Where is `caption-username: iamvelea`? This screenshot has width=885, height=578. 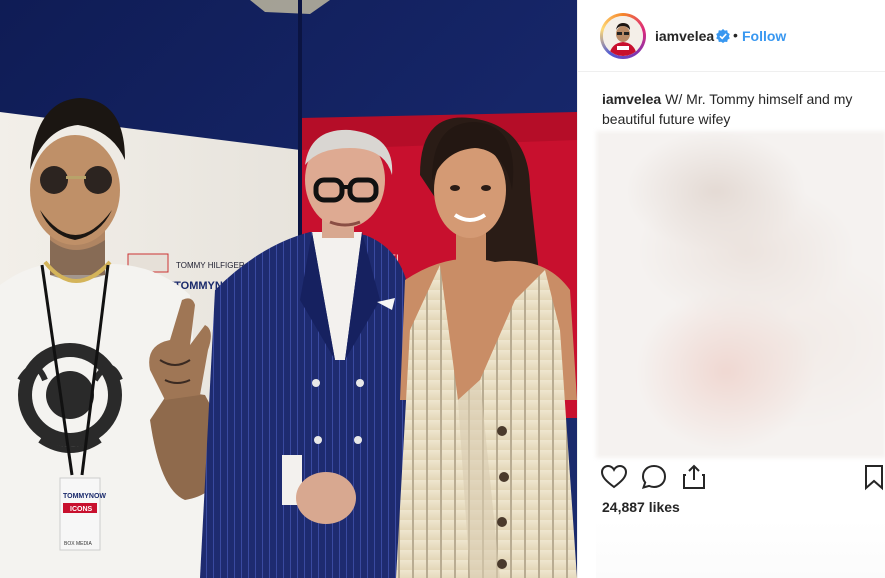
caption-username: iamvelea is located at coordinates (631, 99).